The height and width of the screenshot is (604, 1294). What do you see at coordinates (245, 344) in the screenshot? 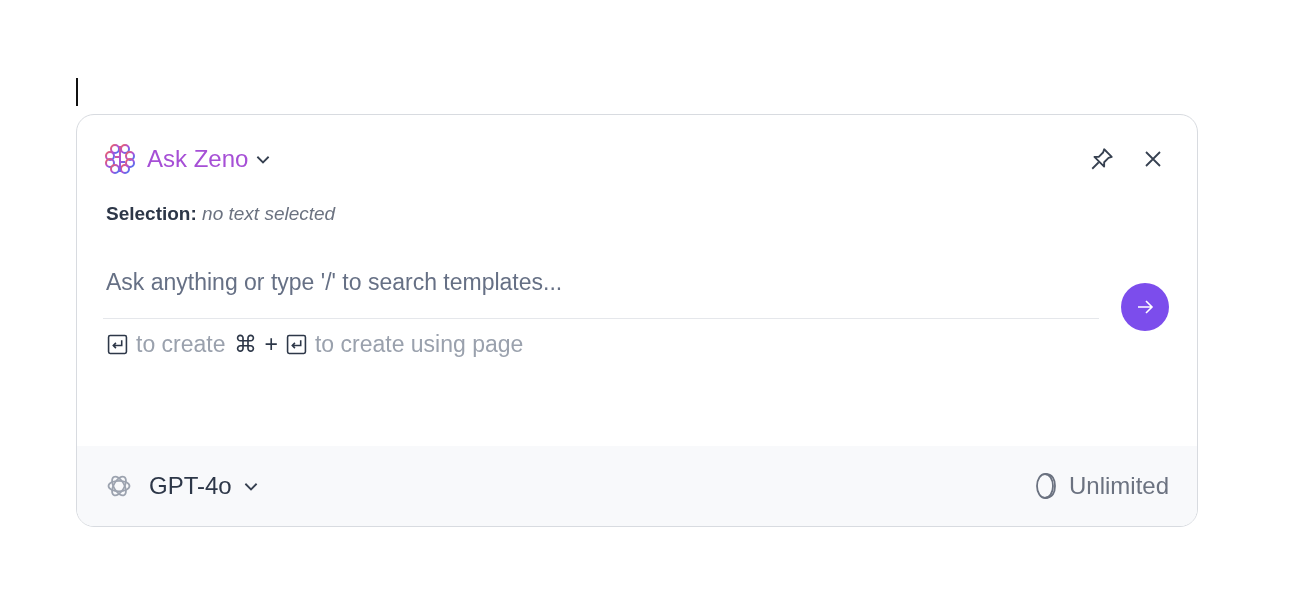
I see `shortcut-symbol: ⌘` at bounding box center [245, 344].